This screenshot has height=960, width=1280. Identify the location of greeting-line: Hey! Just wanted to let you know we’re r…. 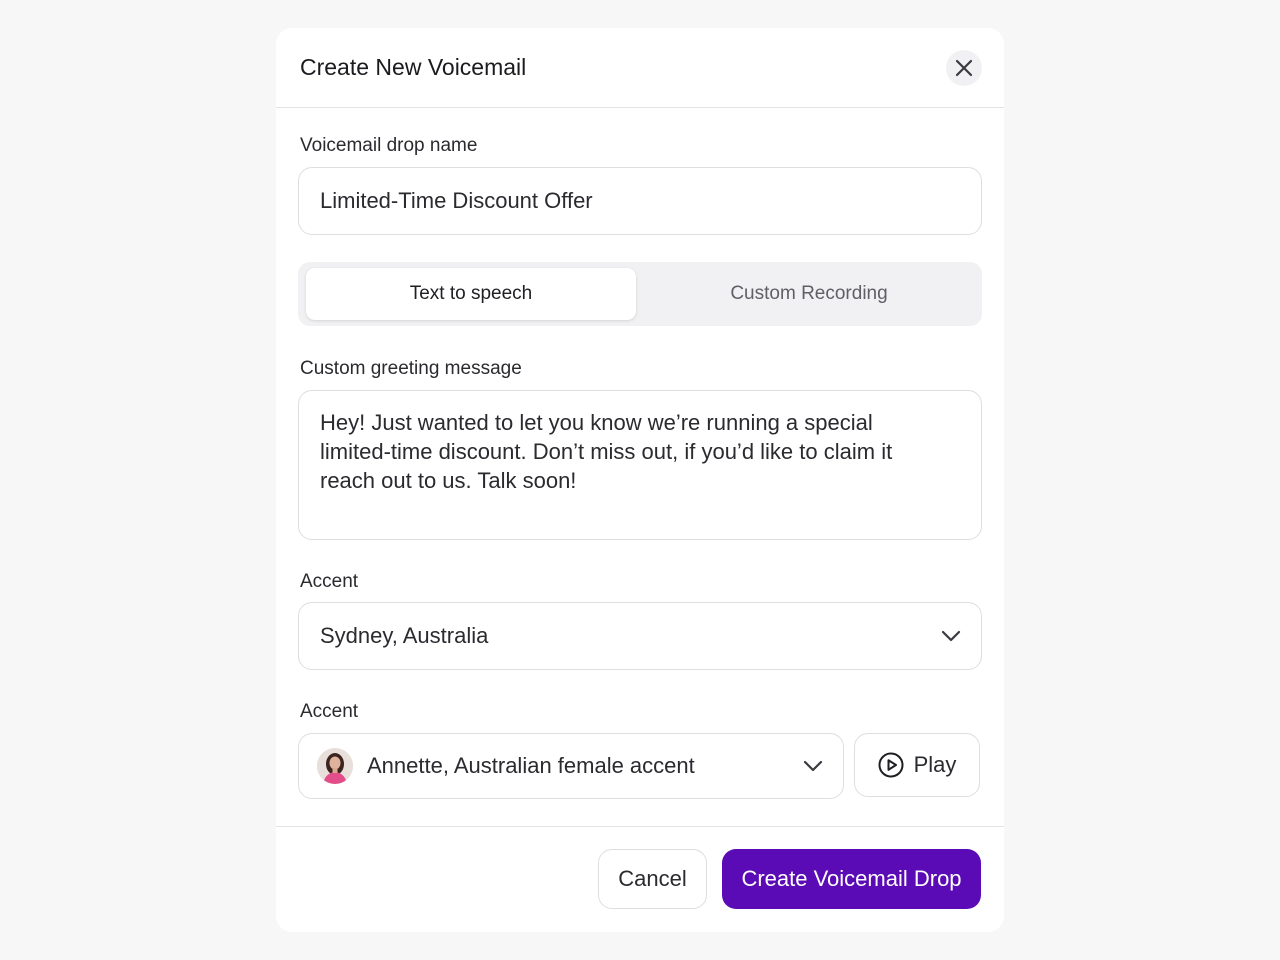
(596, 422).